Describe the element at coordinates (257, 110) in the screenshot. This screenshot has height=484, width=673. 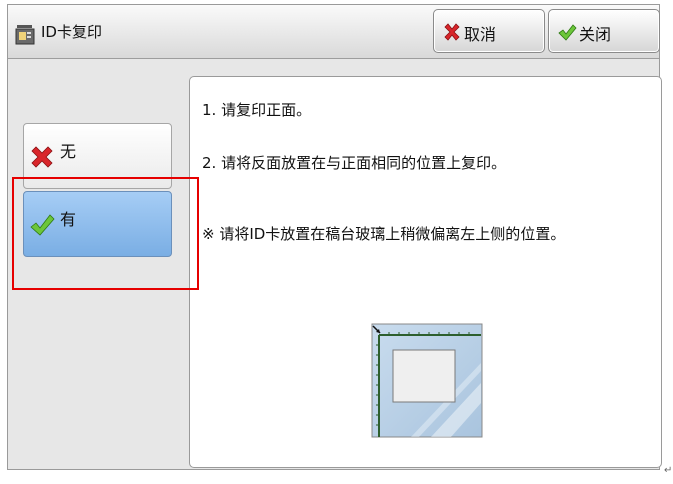
I see `instruction-line-1: 1. 请复印正面。` at that location.